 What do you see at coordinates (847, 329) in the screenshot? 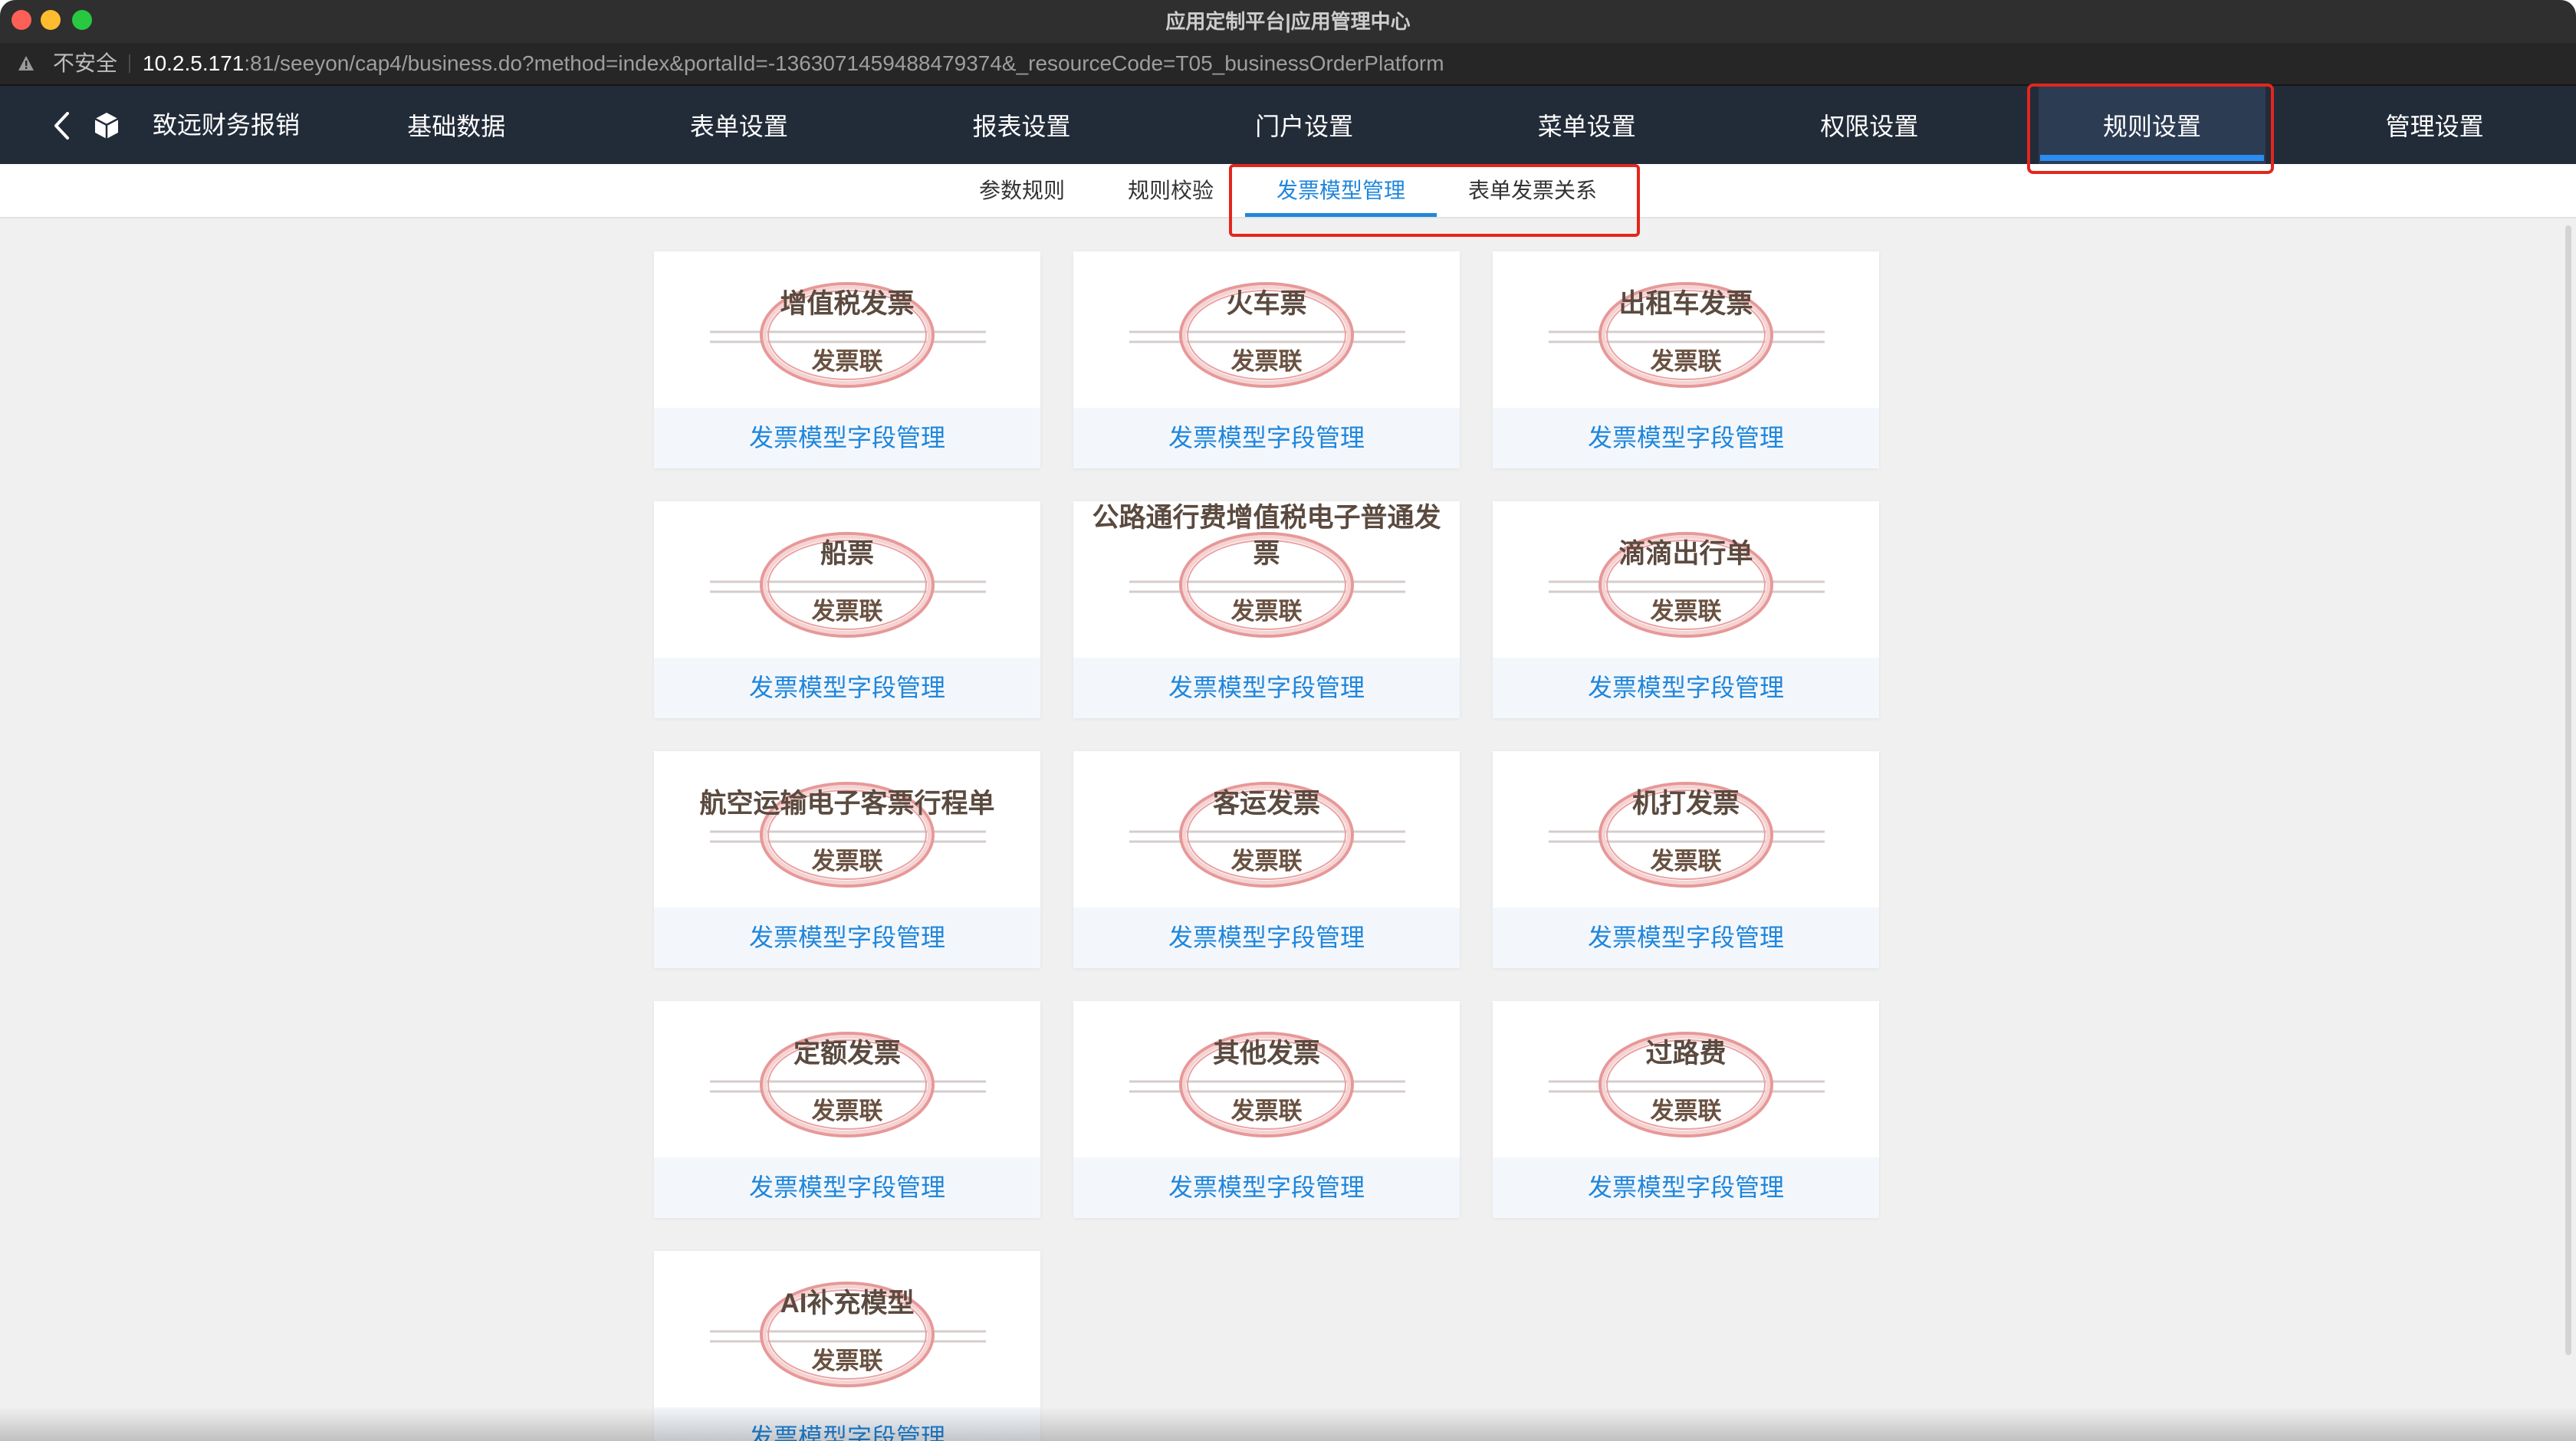
I see `invoice-model-preview: 增值税发票 发票联` at bounding box center [847, 329].